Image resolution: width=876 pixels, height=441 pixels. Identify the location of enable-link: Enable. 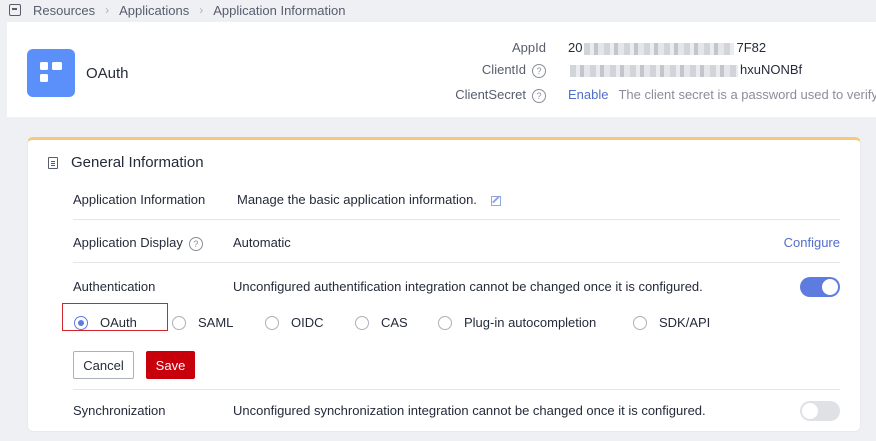
(588, 94).